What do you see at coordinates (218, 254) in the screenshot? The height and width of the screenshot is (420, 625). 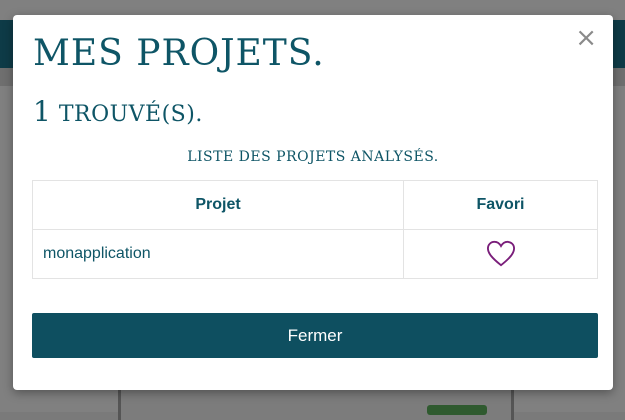 I see `project-name: monapplication` at bounding box center [218, 254].